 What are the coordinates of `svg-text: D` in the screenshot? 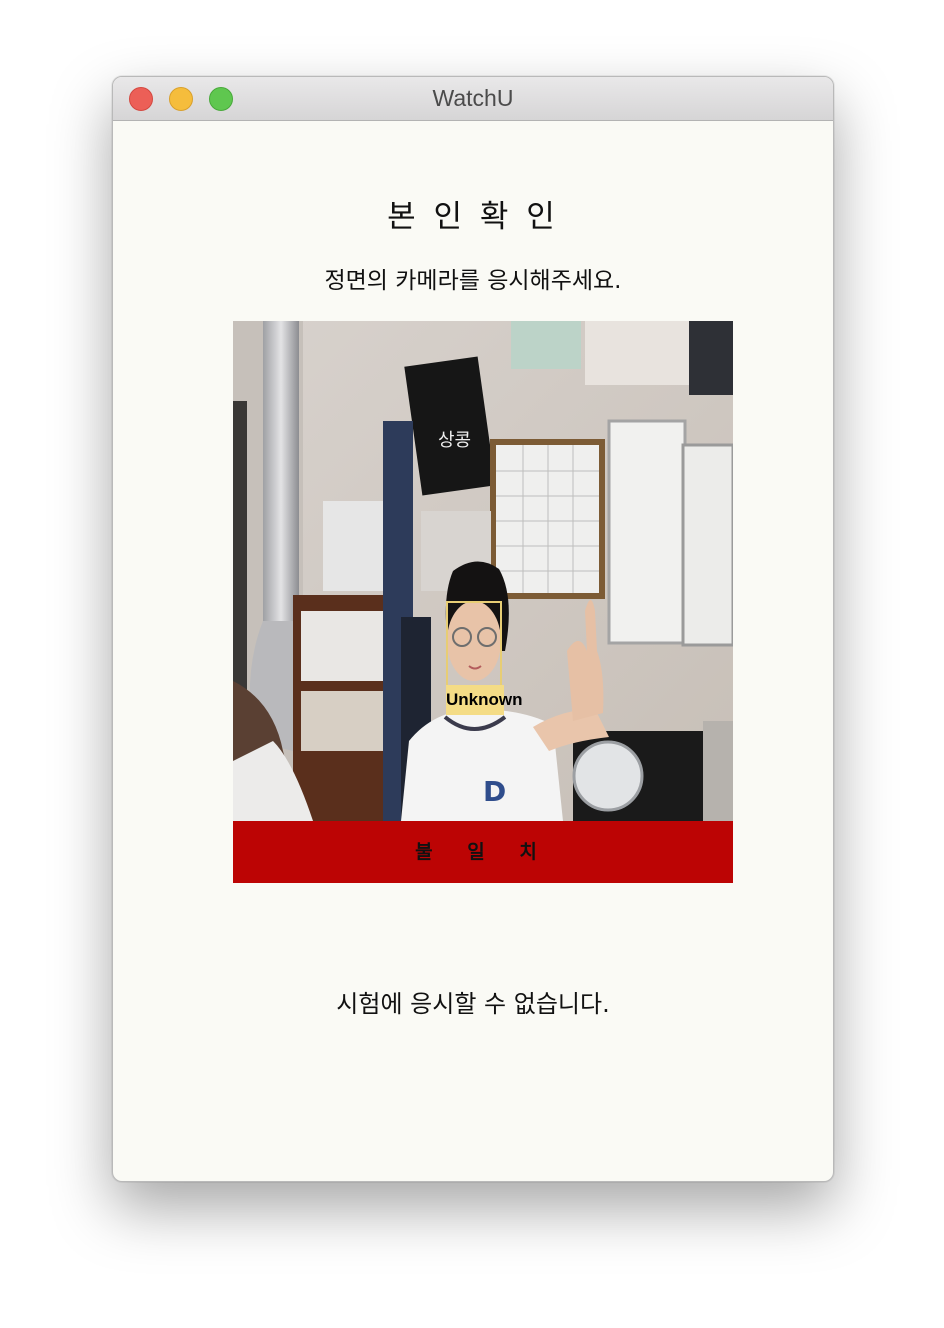 It's located at (494, 791).